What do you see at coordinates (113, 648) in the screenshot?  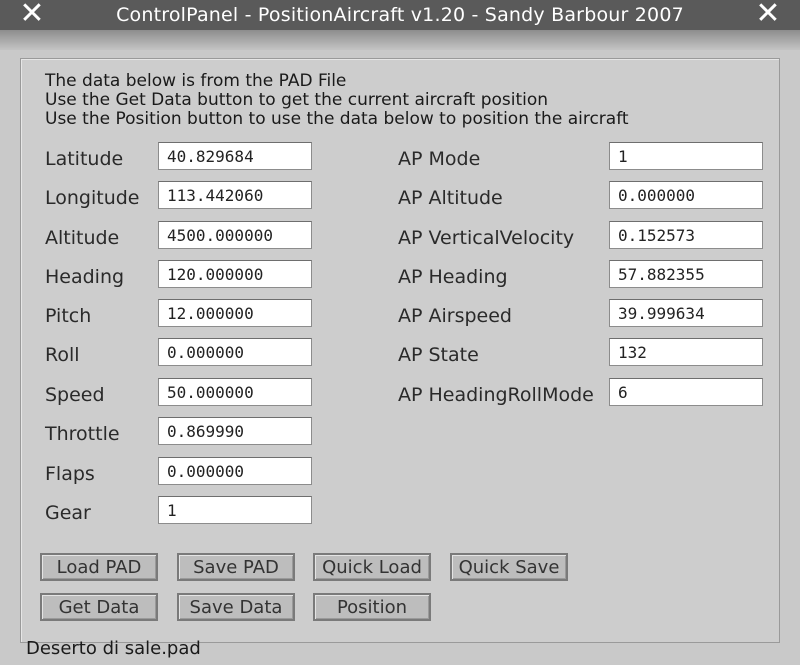 I see `pad-filename: Deserto di sale.pad` at bounding box center [113, 648].